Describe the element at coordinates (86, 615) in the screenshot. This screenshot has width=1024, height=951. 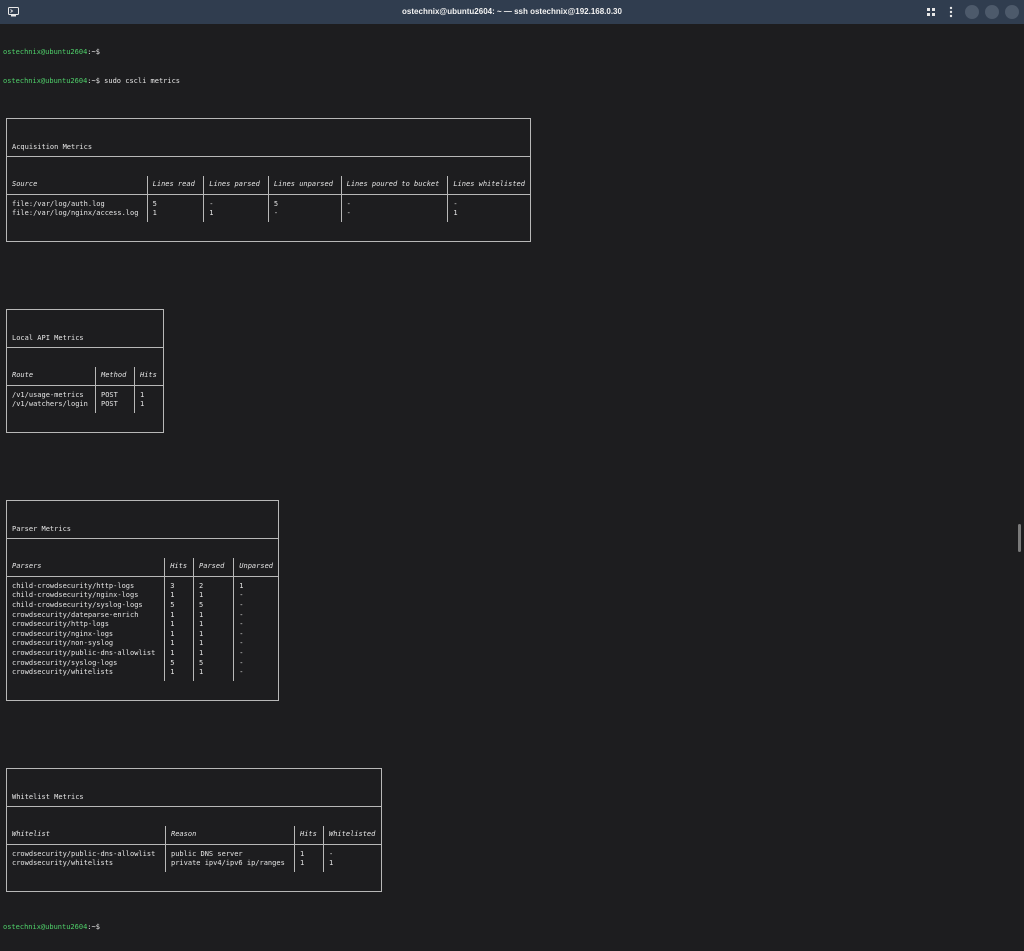
I see `table-cell: crowdsecurity/dateparse-enrich` at that location.